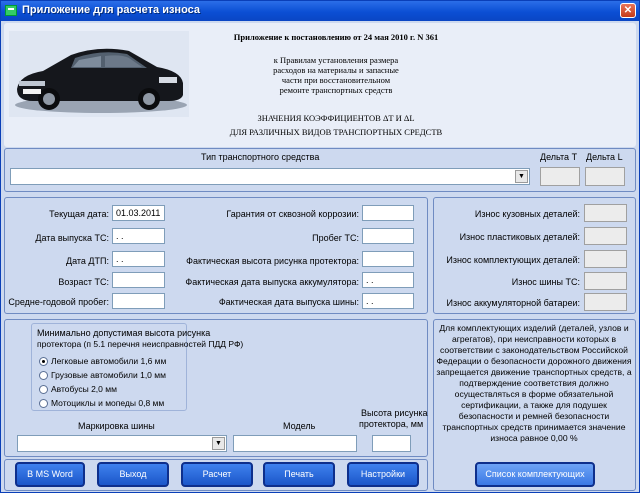 Image resolution: width=640 pixels, height=493 pixels. I want to click on annual-mileage-field, so click(138, 301).